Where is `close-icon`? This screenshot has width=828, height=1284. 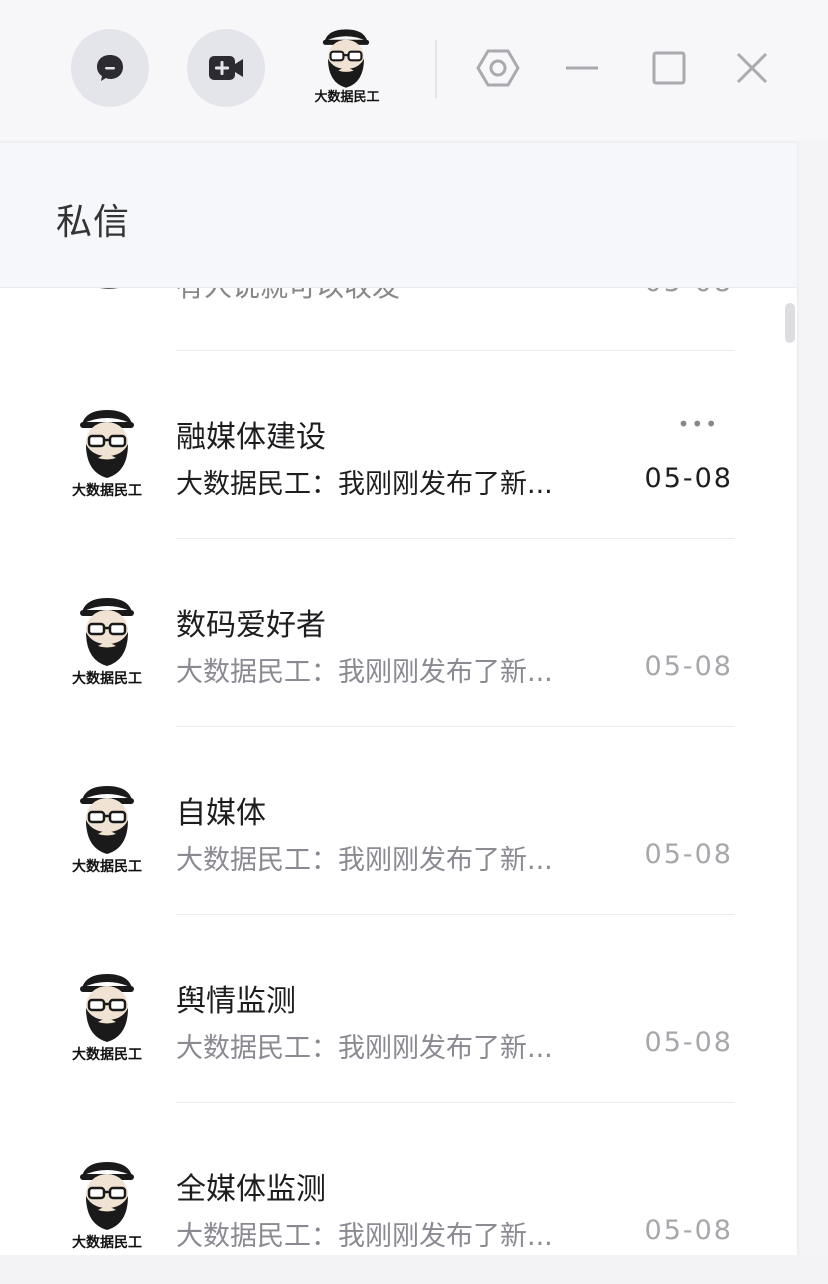
close-icon is located at coordinates (752, 68).